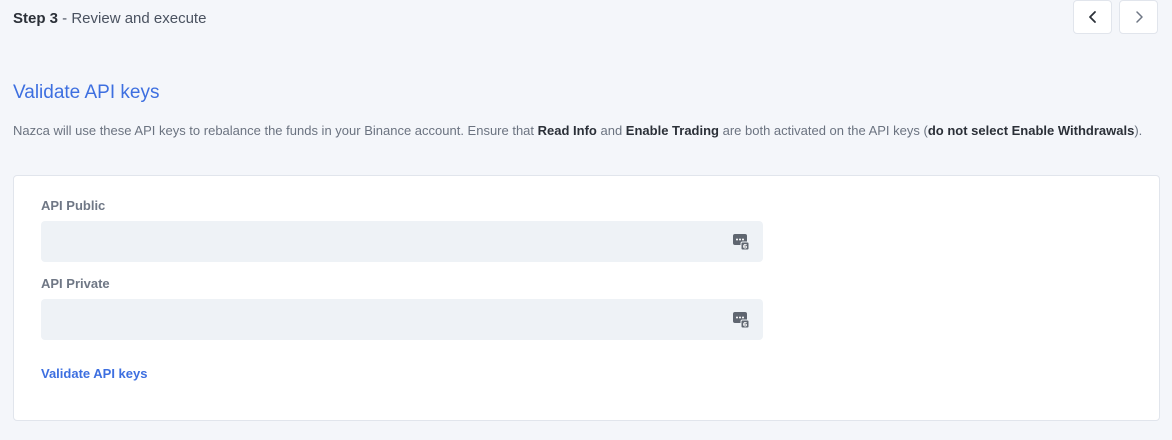  Describe the element at coordinates (132, 18) in the screenshot. I see `step-title: - Review and execute` at that location.